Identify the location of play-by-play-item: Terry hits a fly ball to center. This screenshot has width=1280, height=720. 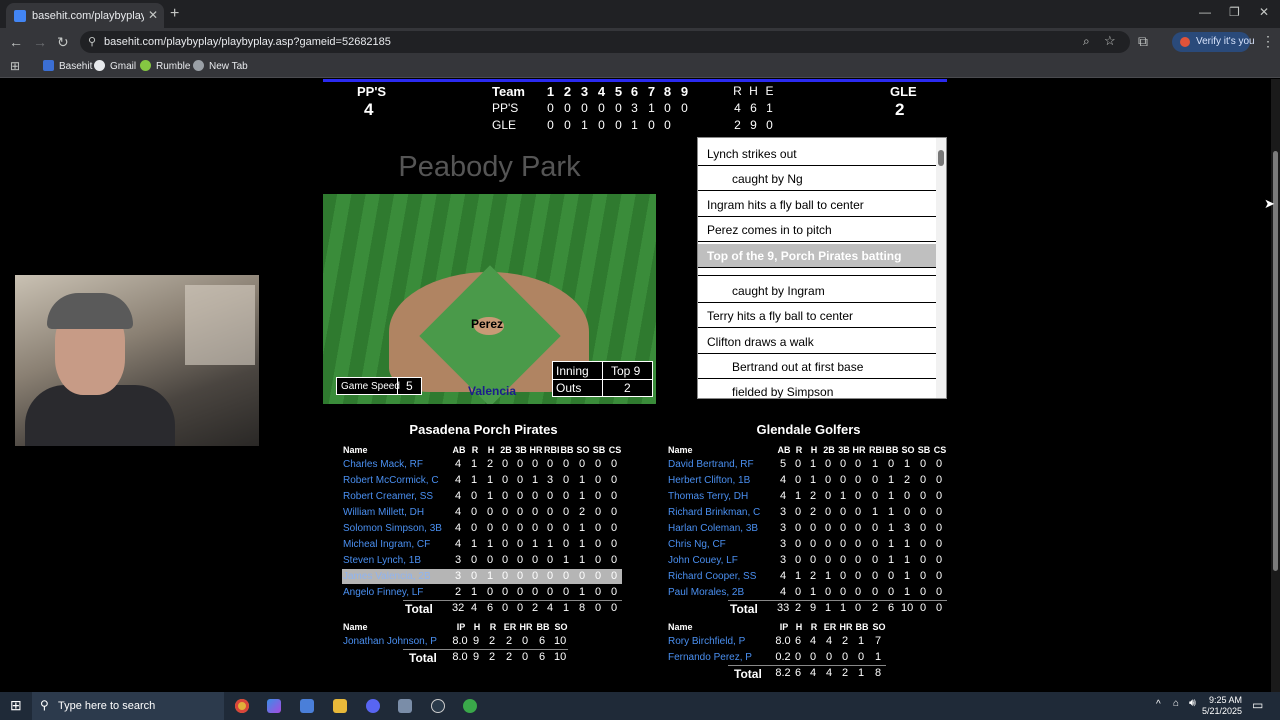
(817, 316).